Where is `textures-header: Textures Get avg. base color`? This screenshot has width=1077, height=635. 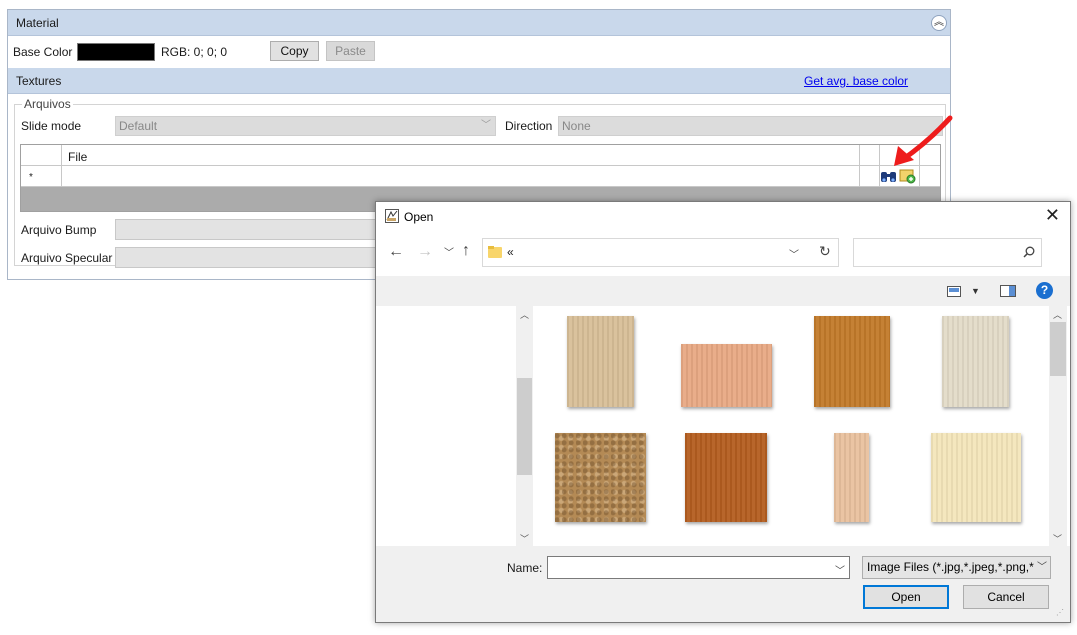
textures-header: Textures Get avg. base color is located at coordinates (479, 81).